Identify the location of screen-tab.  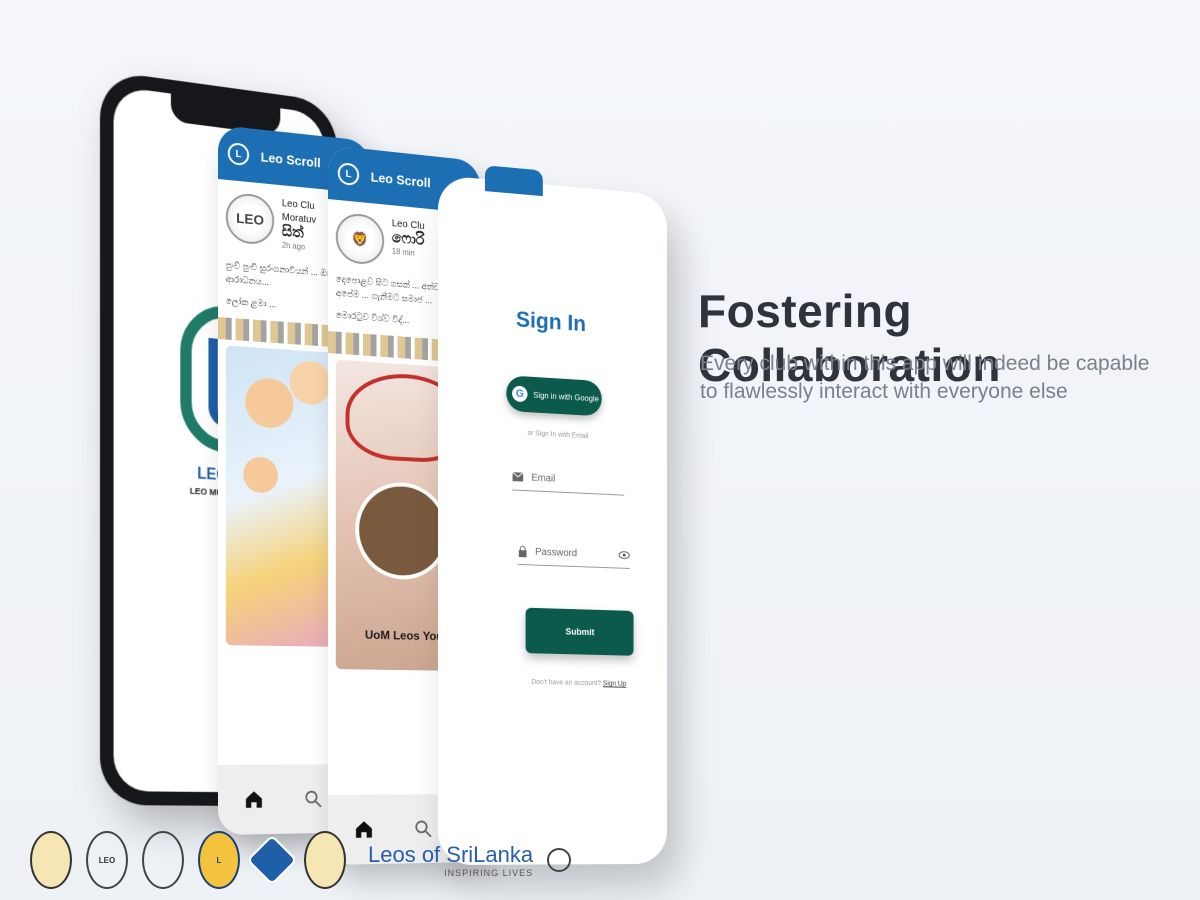
(513, 181).